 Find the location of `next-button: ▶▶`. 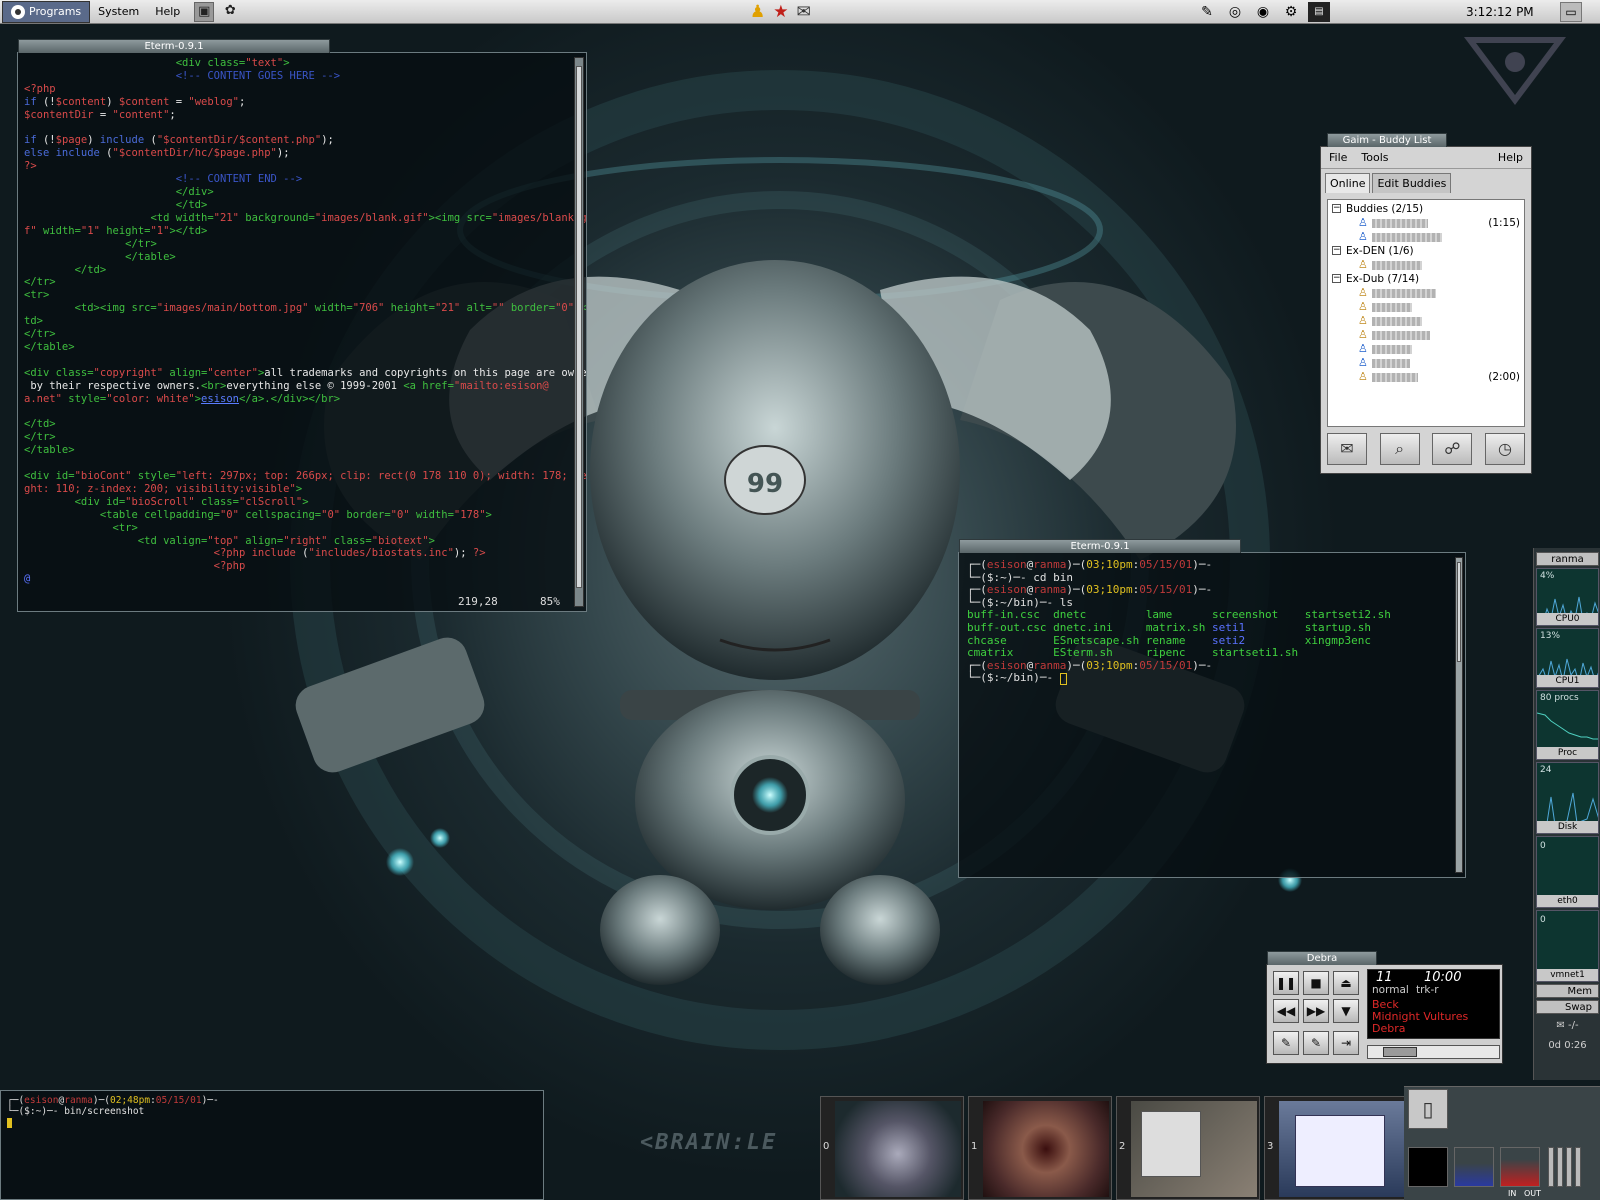

next-button: ▶▶ is located at coordinates (1316, 1011).